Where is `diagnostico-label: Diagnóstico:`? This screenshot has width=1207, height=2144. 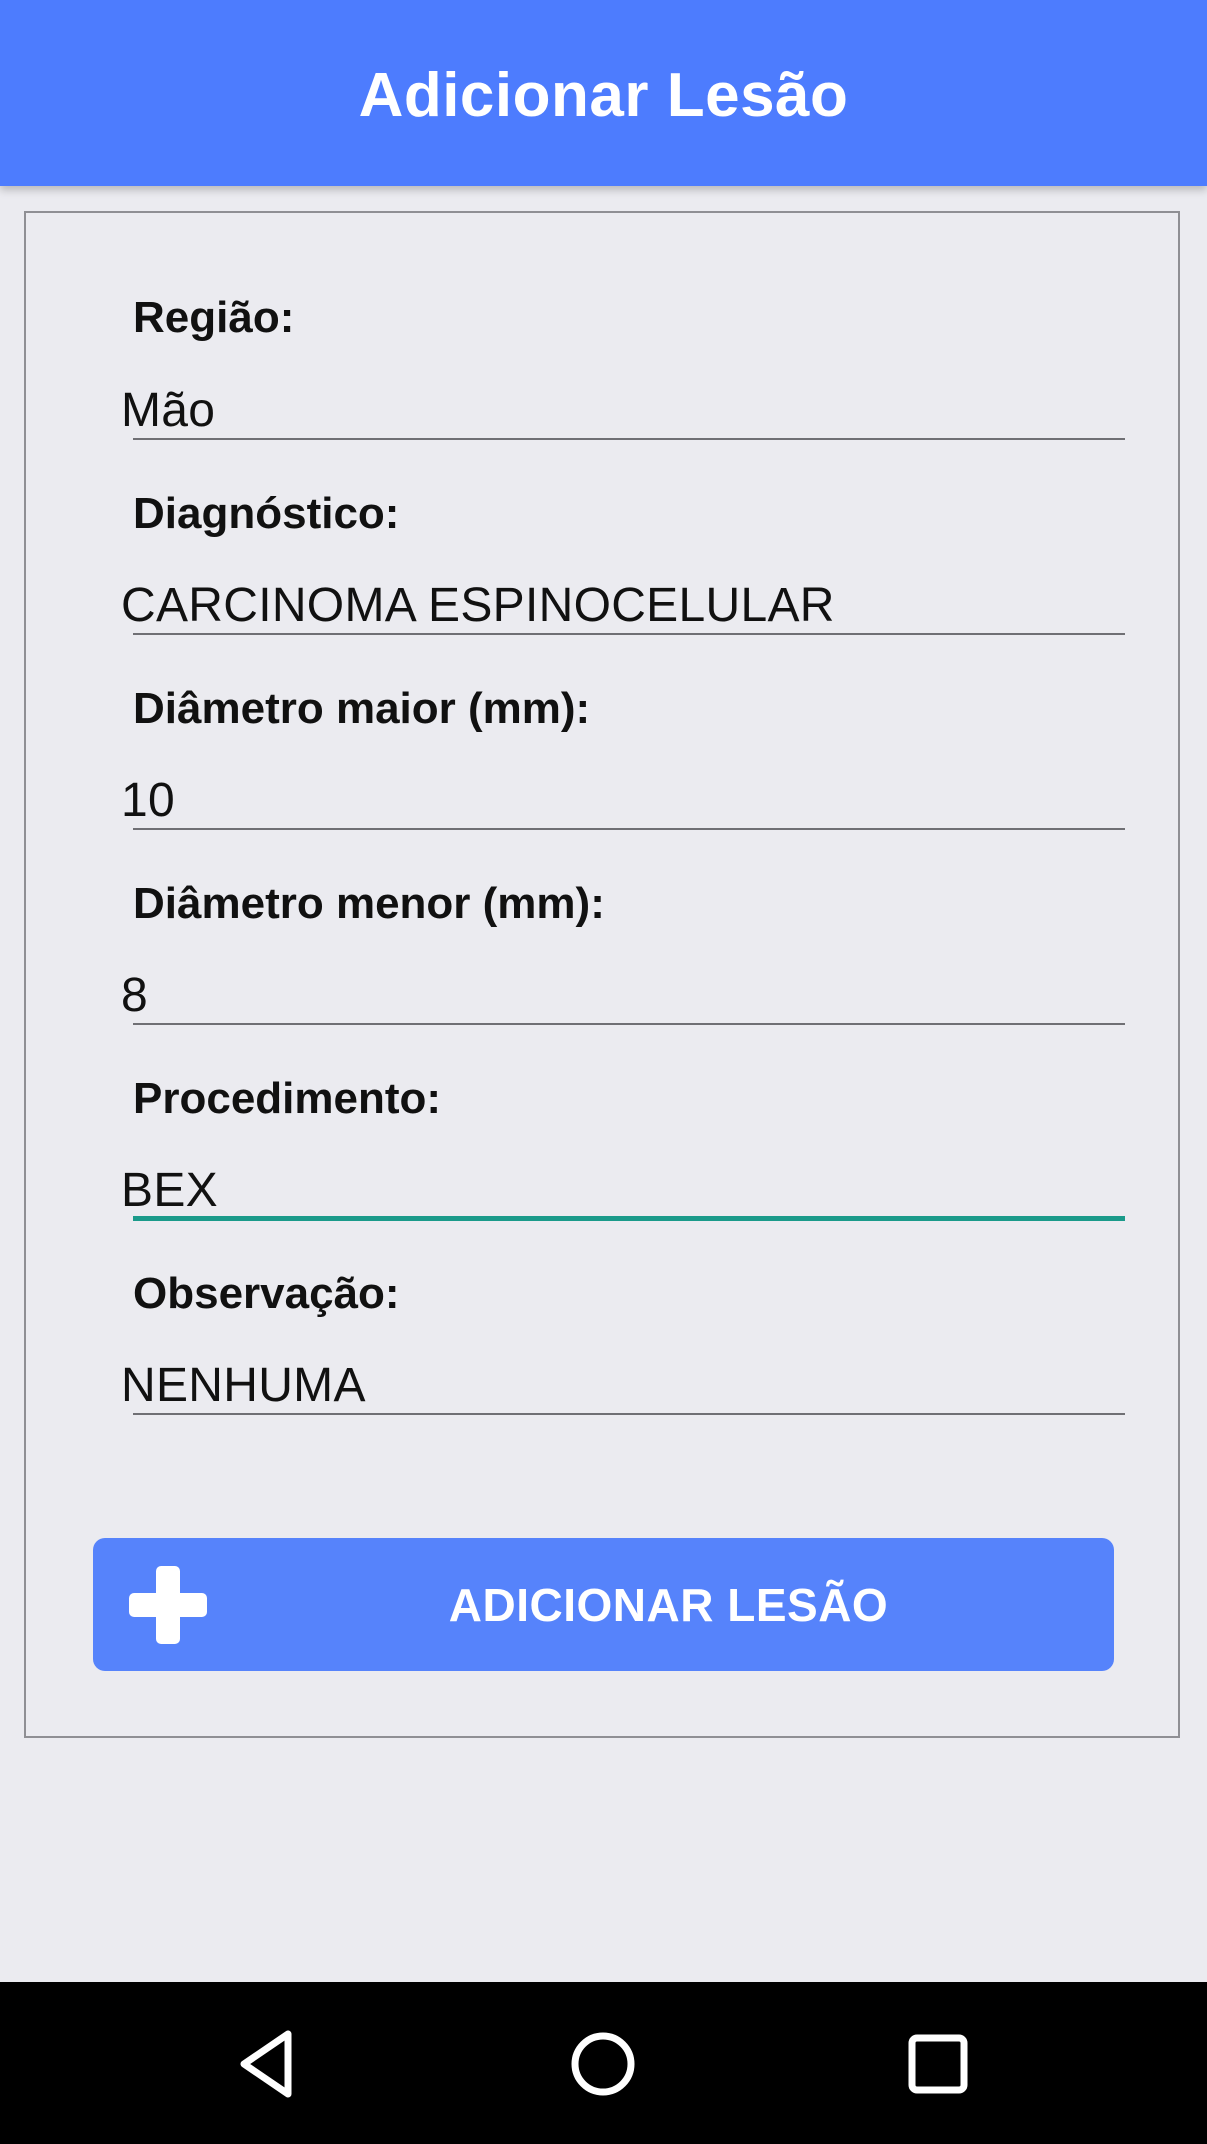
diagnostico-label: Diagnóstico: is located at coordinates (266, 513).